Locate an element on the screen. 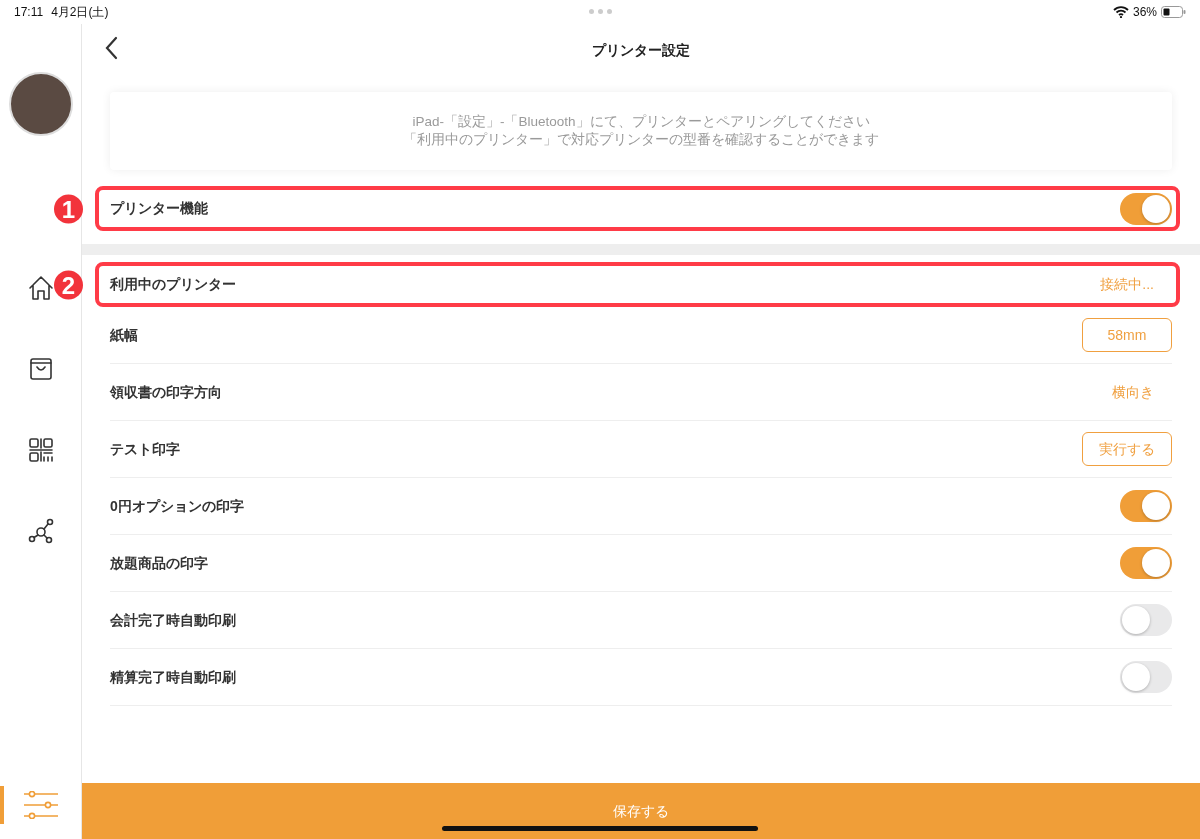 This screenshot has width=1200, height=839. setting-label: 放題商品の印字 is located at coordinates (159, 563).